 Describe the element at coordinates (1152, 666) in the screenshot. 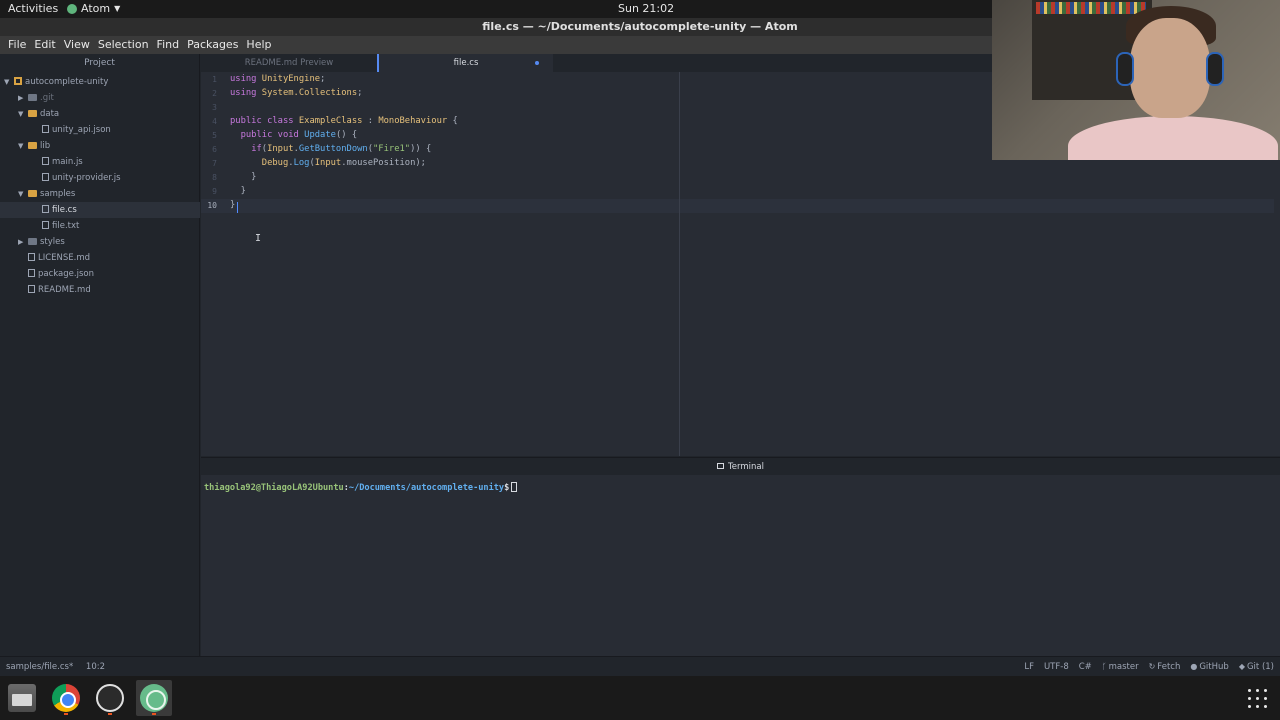

I see `sync-icon: ↻` at that location.